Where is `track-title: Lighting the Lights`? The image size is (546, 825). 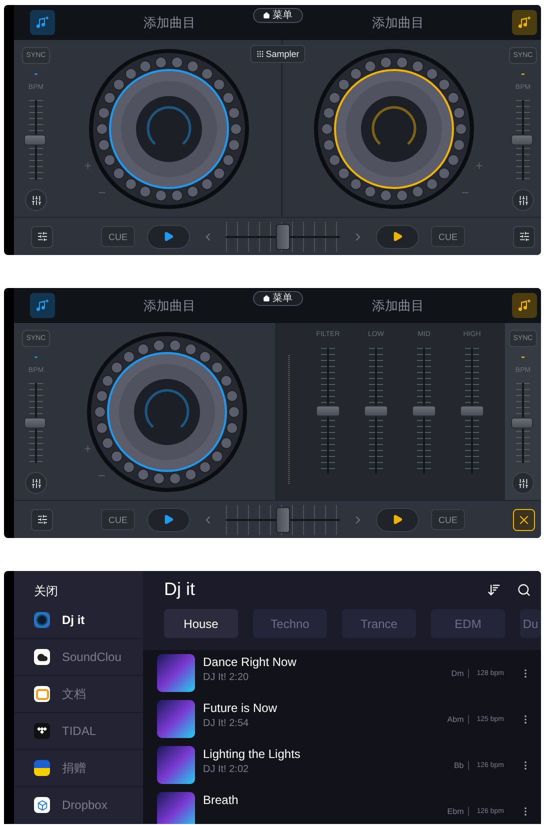
track-title: Lighting the Lights is located at coordinates (252, 754).